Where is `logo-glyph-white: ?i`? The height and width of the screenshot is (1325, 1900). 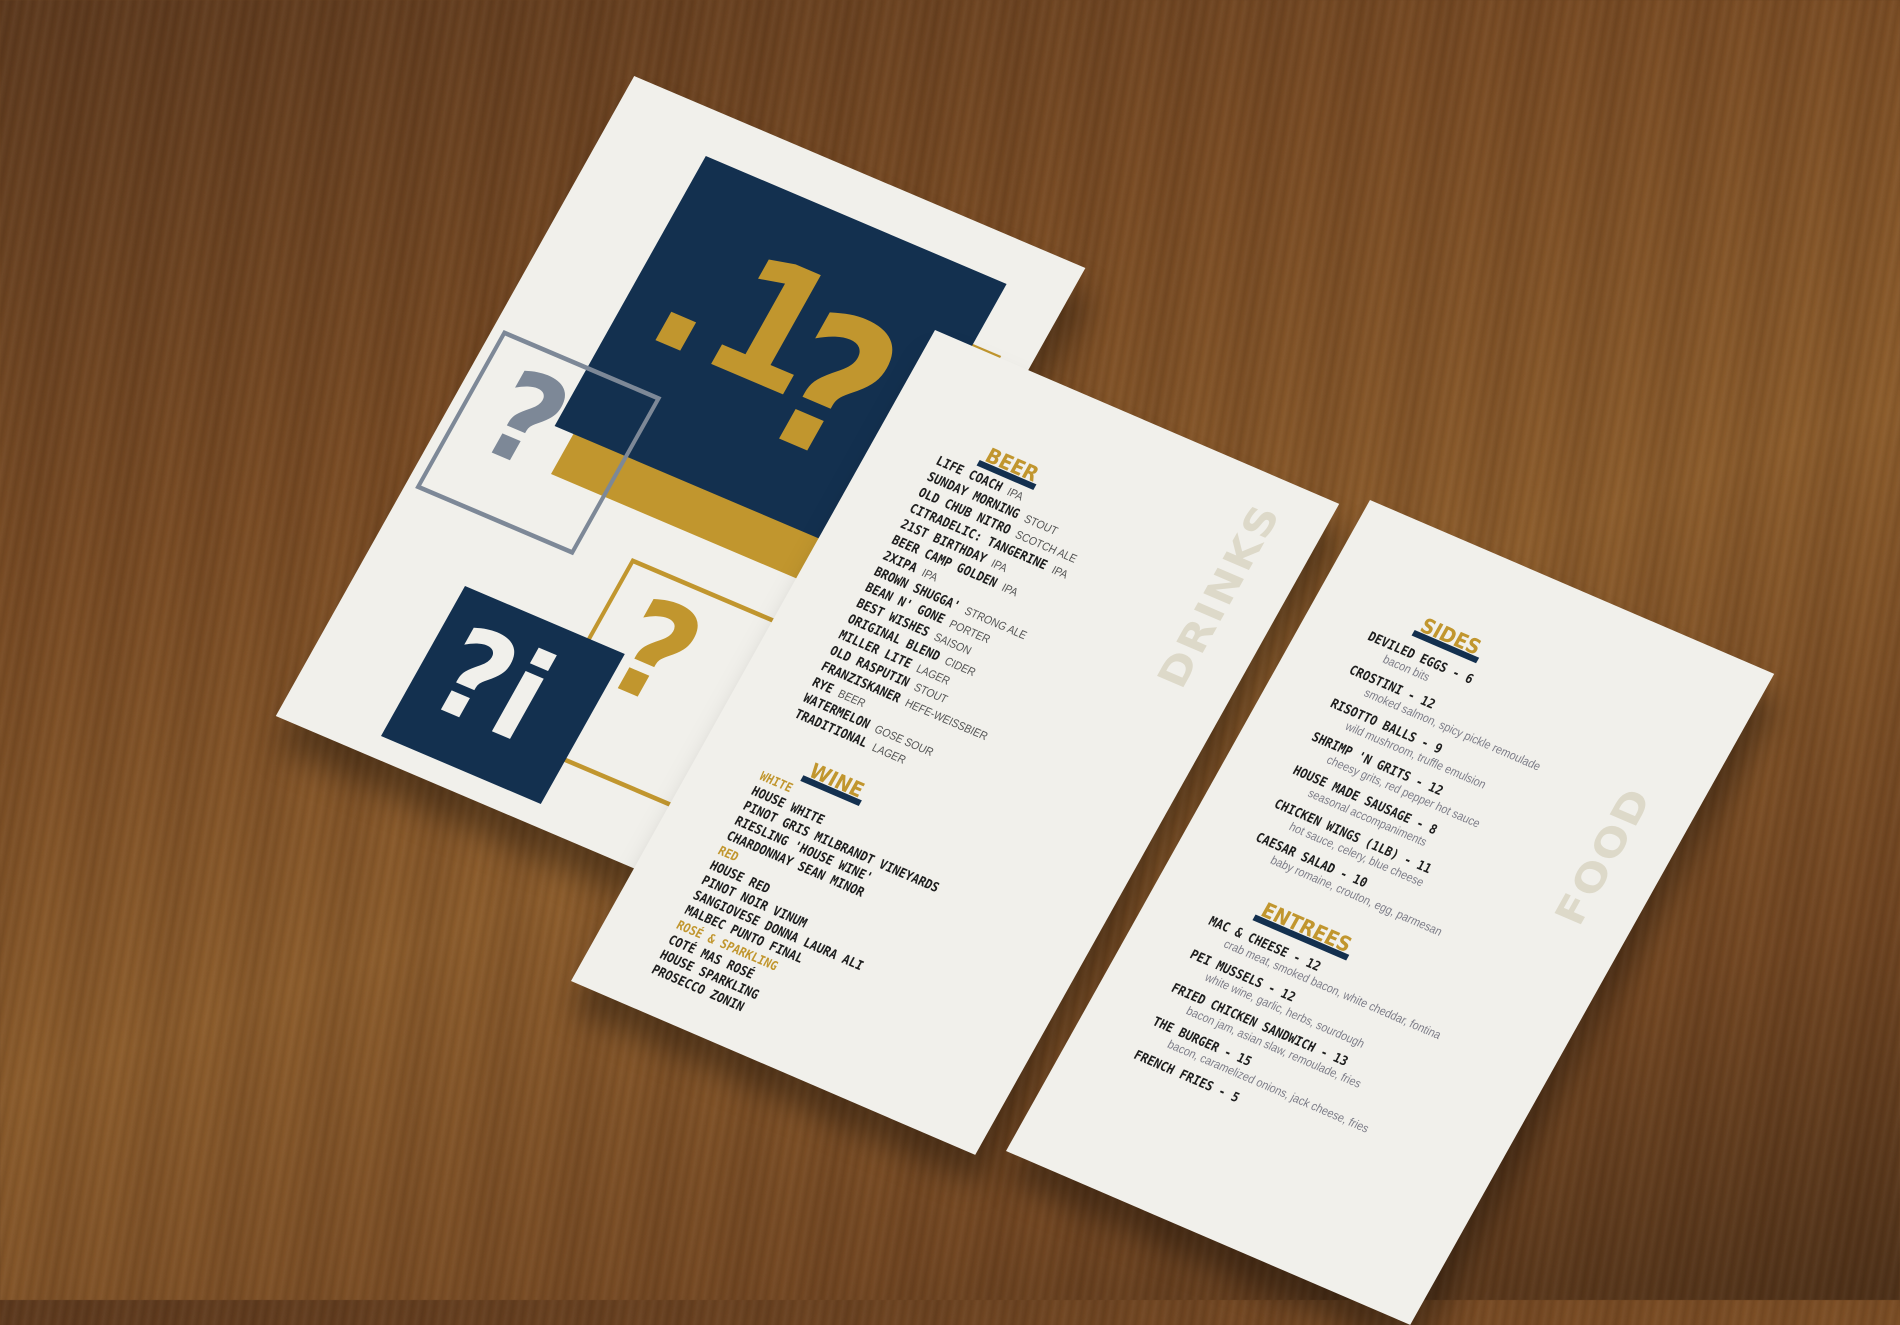 logo-glyph-white: ?i is located at coordinates (492, 684).